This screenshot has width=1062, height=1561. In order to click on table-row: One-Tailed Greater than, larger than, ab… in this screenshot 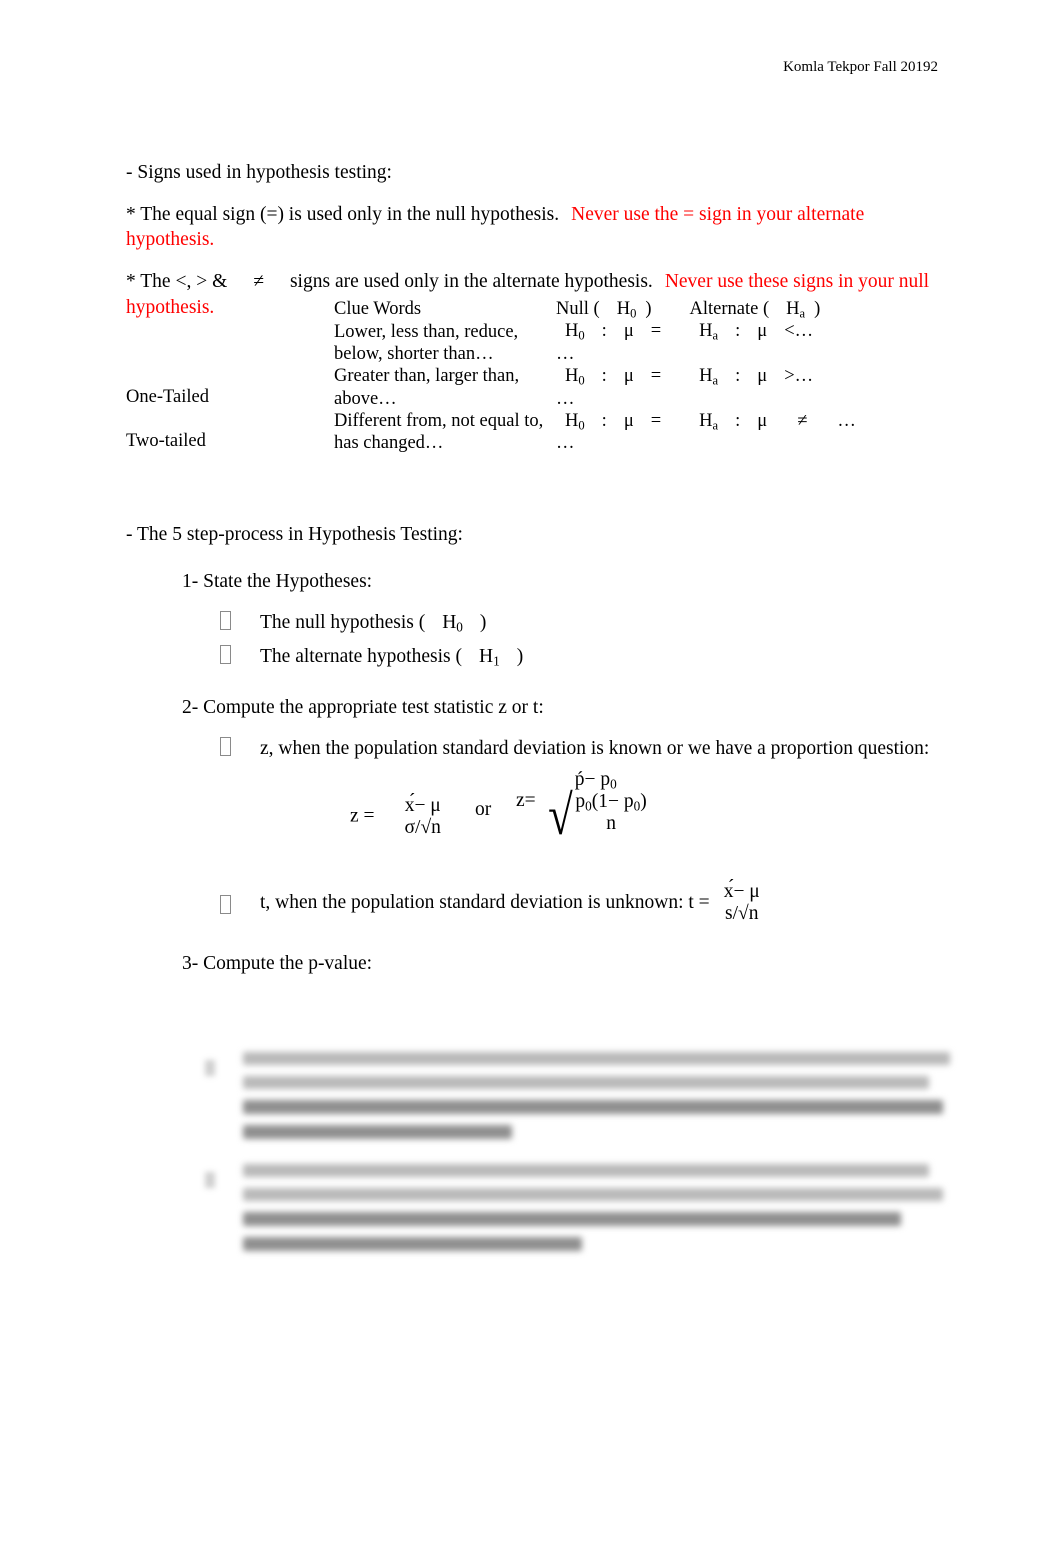, I will do `click(536, 387)`.